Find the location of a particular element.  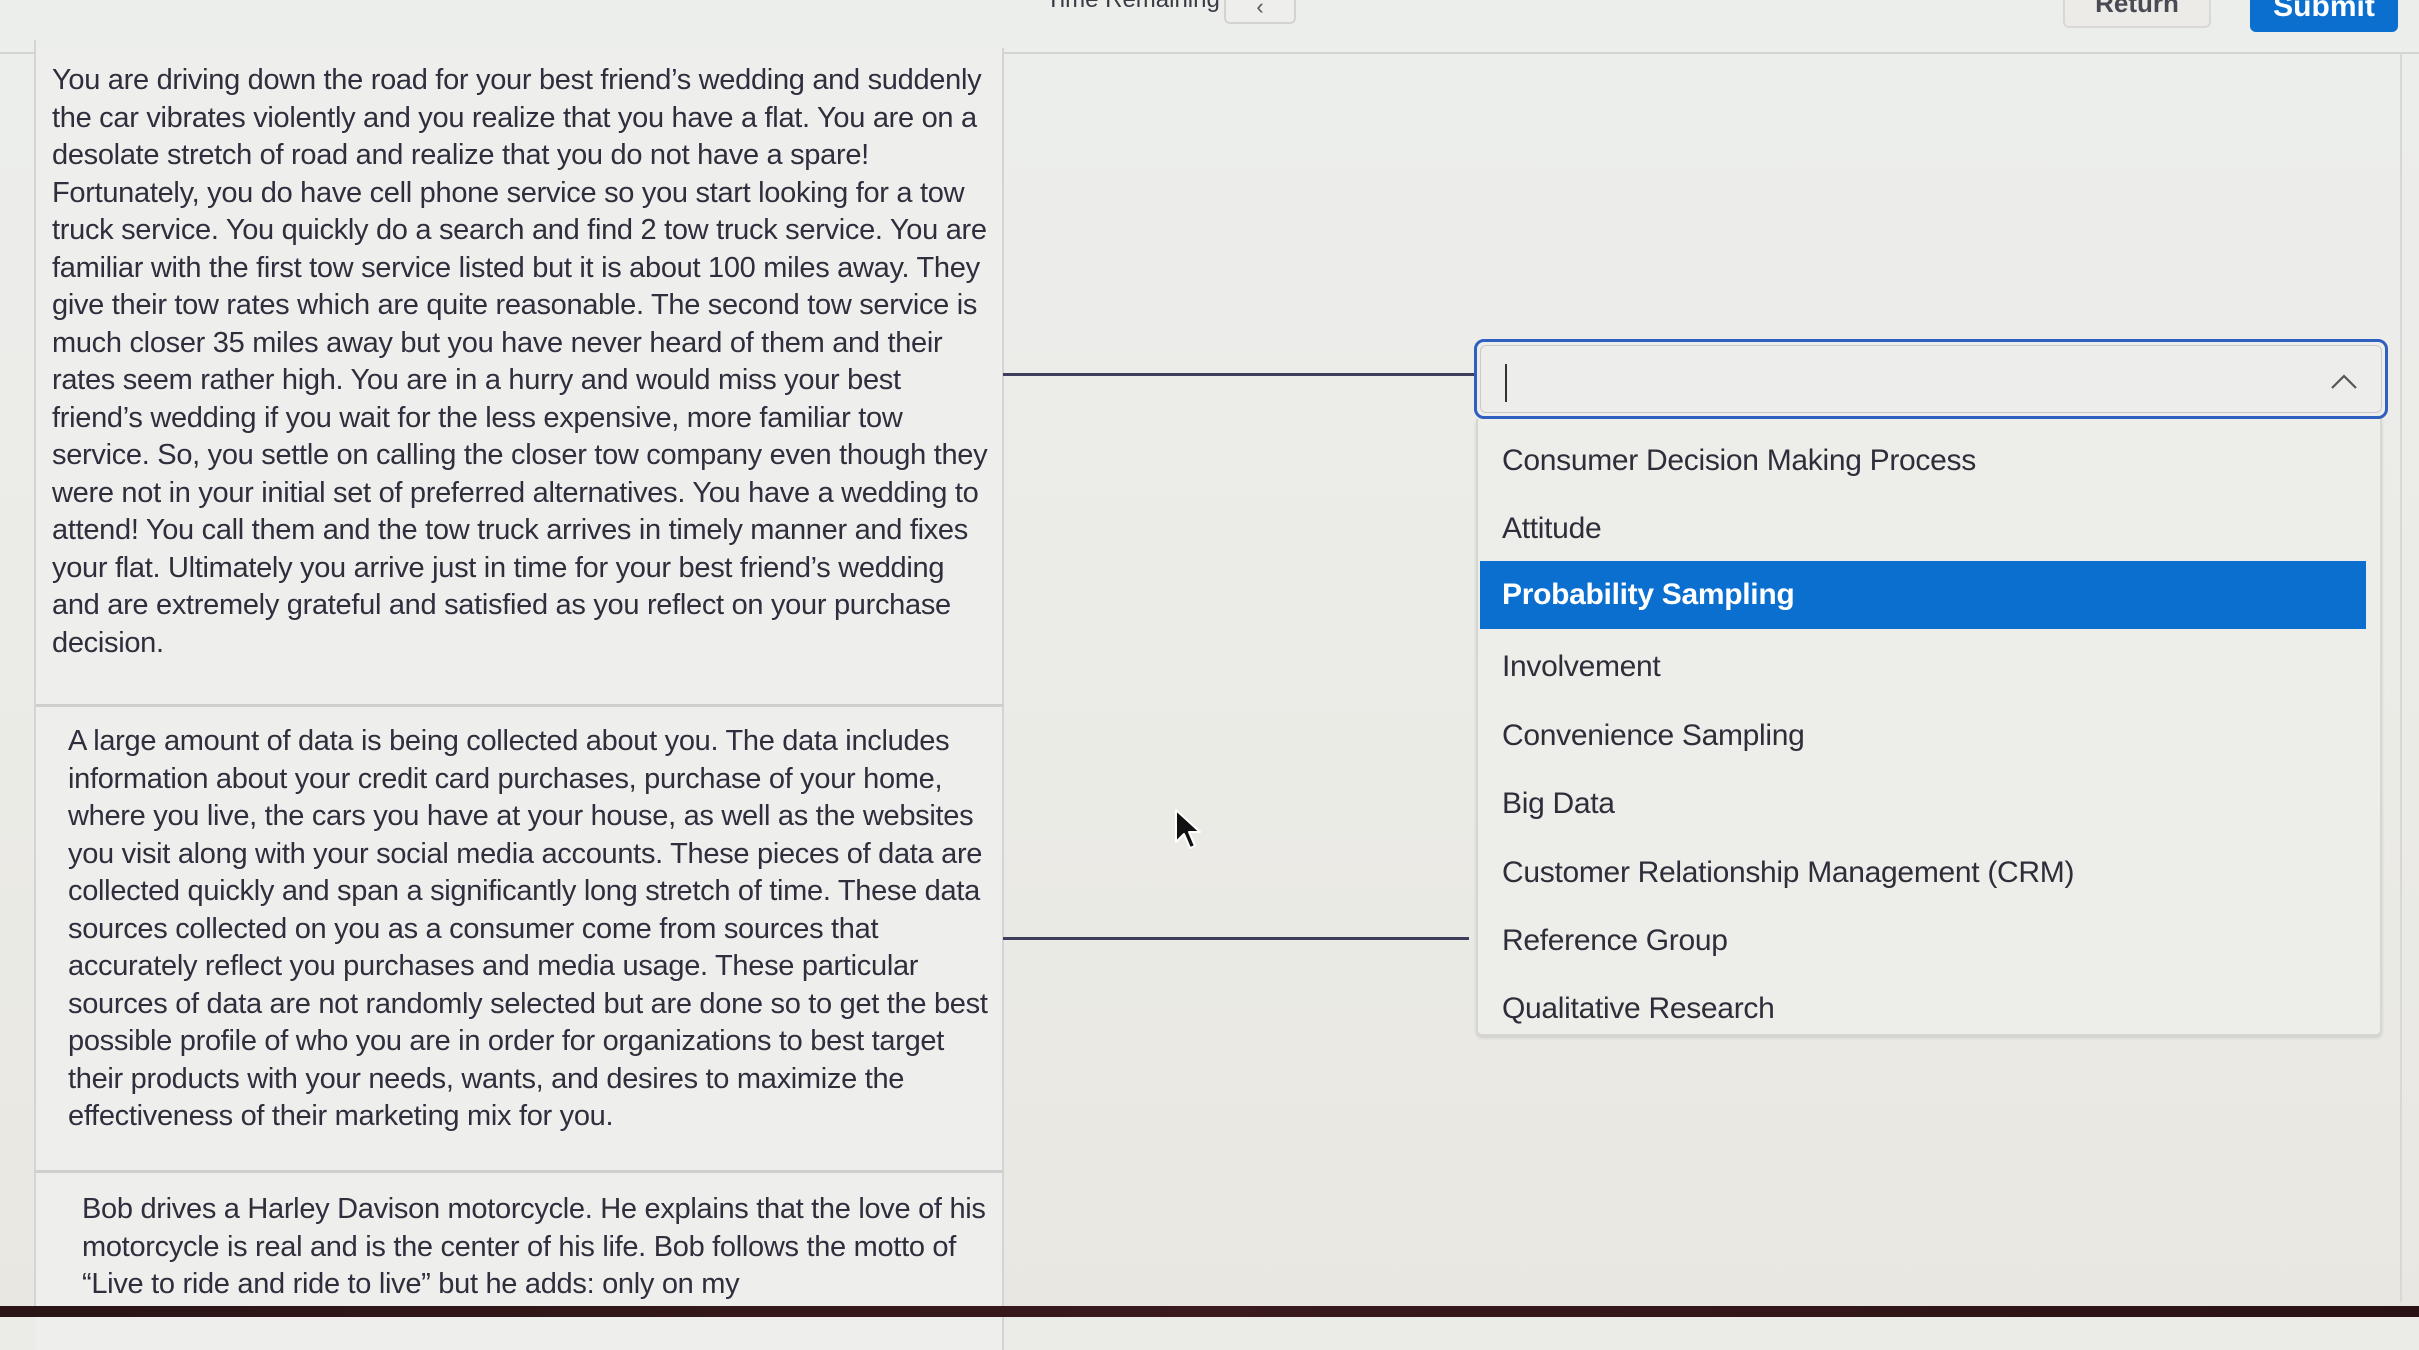

option-qualitative-research: Qualitative Research is located at coordinates (1926, 1009).